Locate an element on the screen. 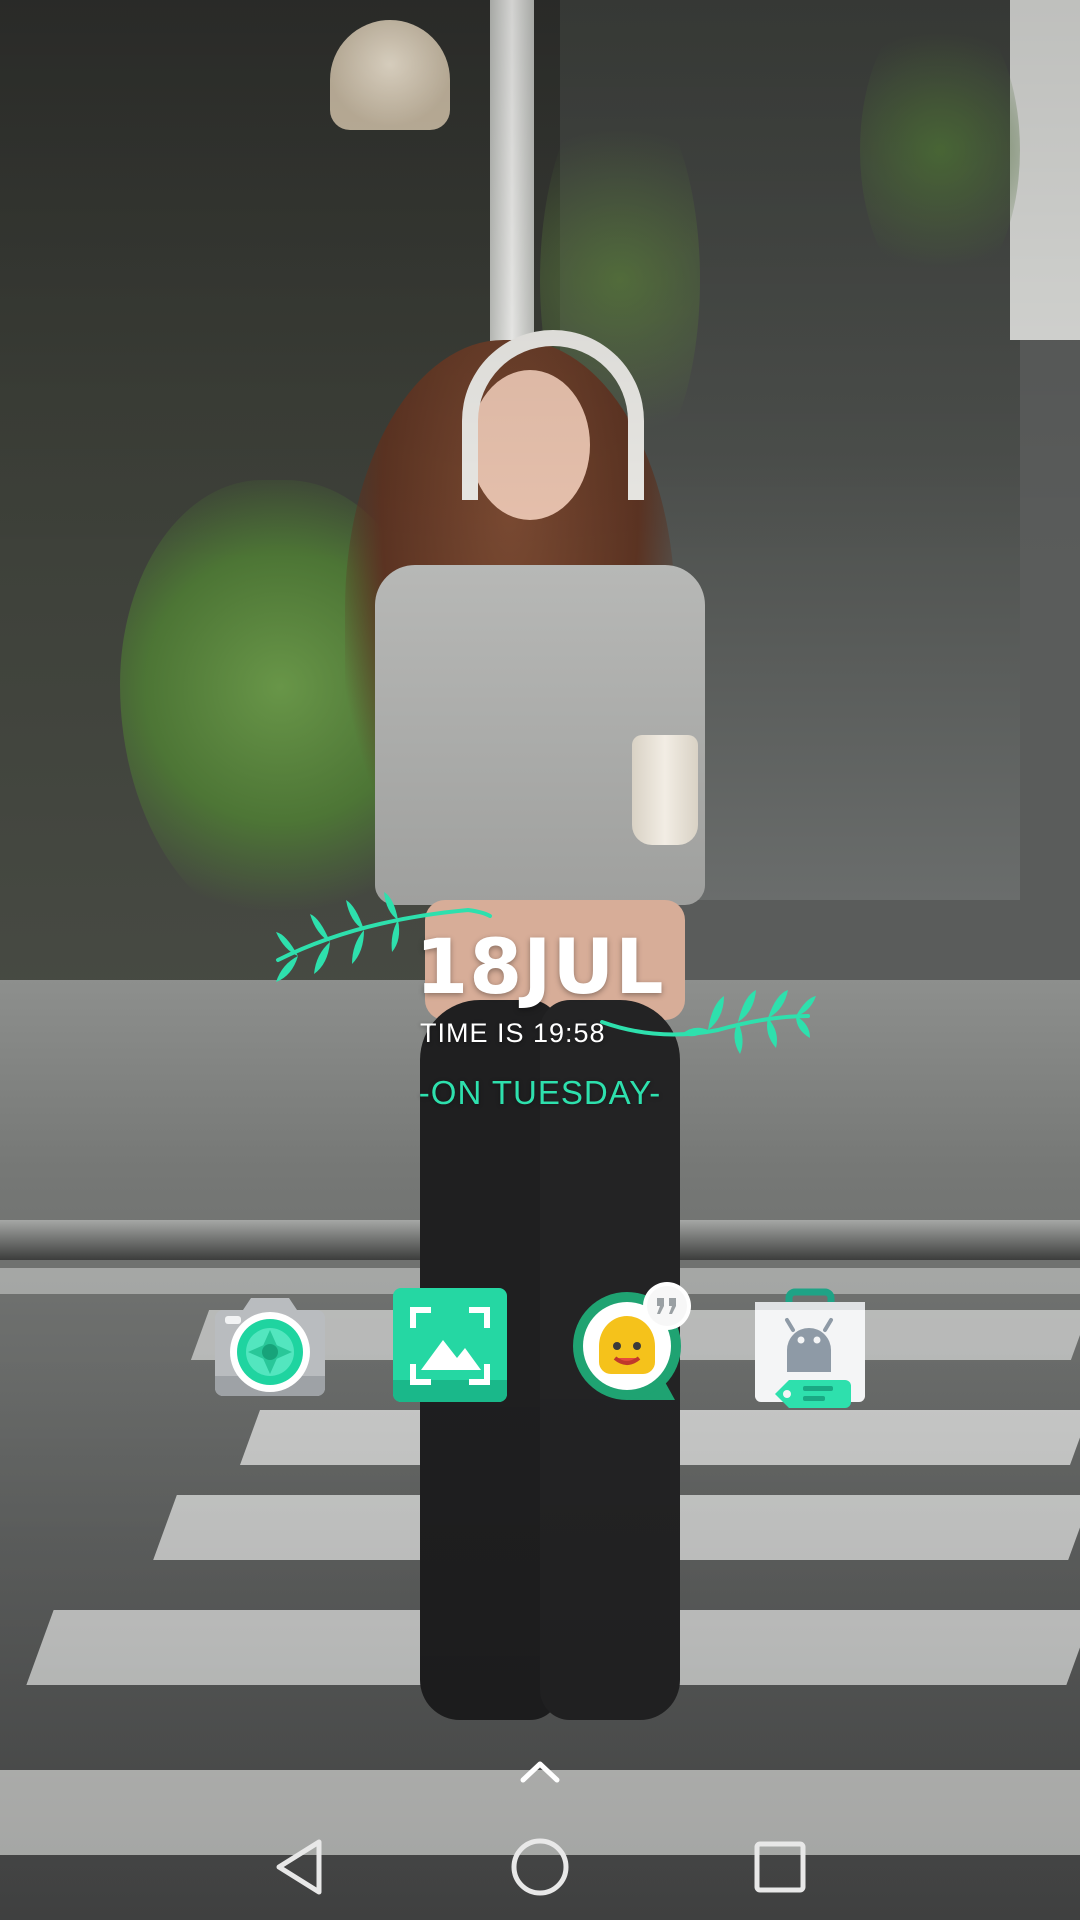 The image size is (1080, 1920). home-circle-icon is located at coordinates (540, 1867).